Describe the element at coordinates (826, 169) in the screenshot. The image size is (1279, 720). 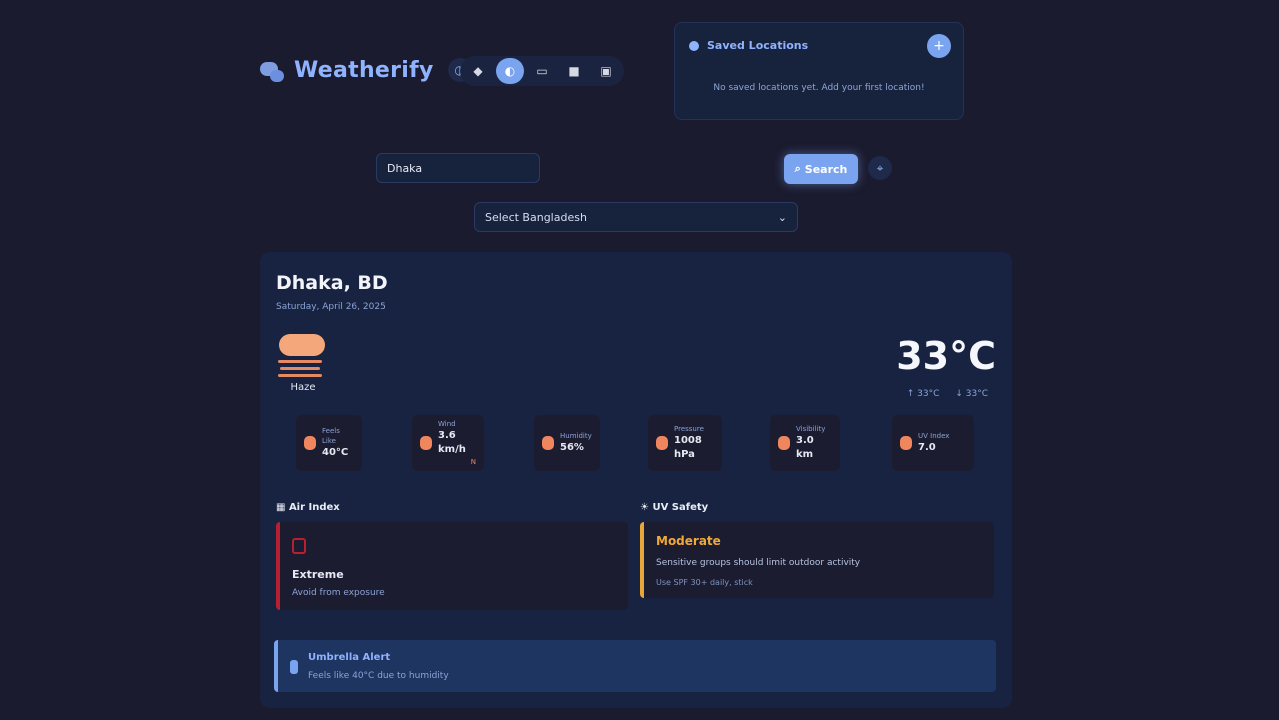
I see `search-button-label: Search` at that location.